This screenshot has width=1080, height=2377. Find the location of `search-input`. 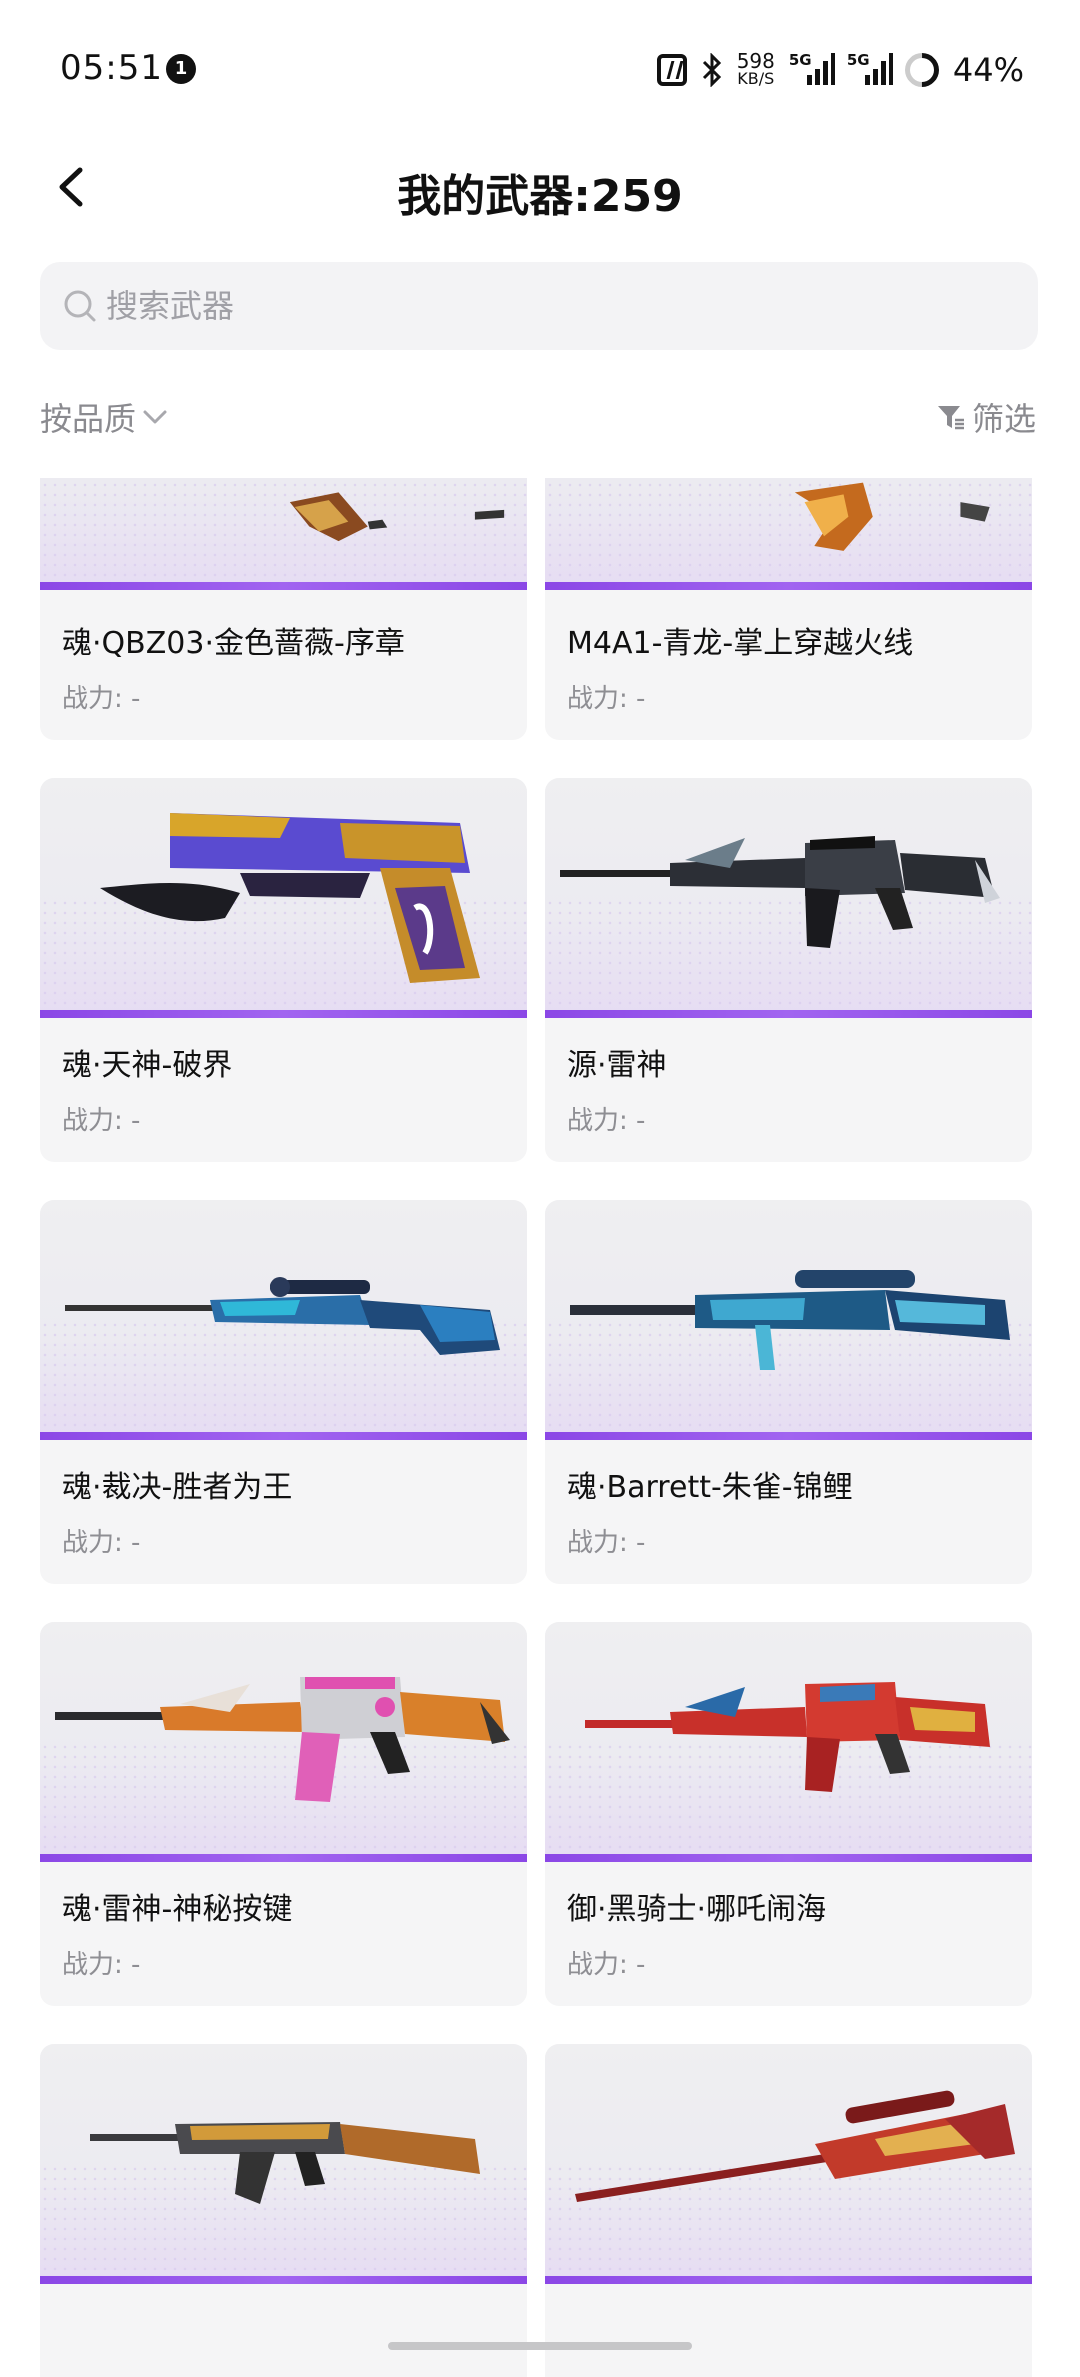

search-input is located at coordinates (556, 306).